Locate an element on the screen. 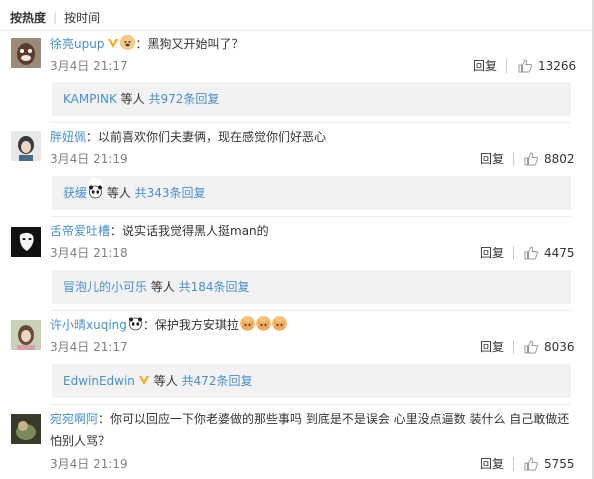 This screenshot has width=594, height=479. sub-reply-names: KAMPINK is located at coordinates (90, 99).